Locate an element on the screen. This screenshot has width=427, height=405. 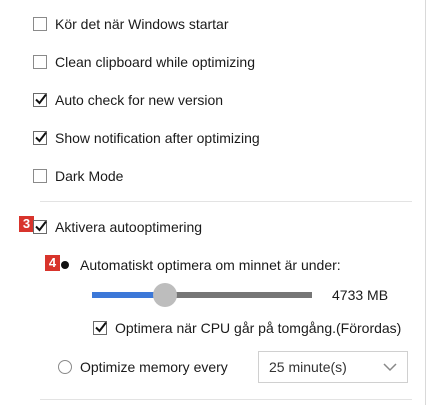
dark-mode-checkbox is located at coordinates (40, 176).